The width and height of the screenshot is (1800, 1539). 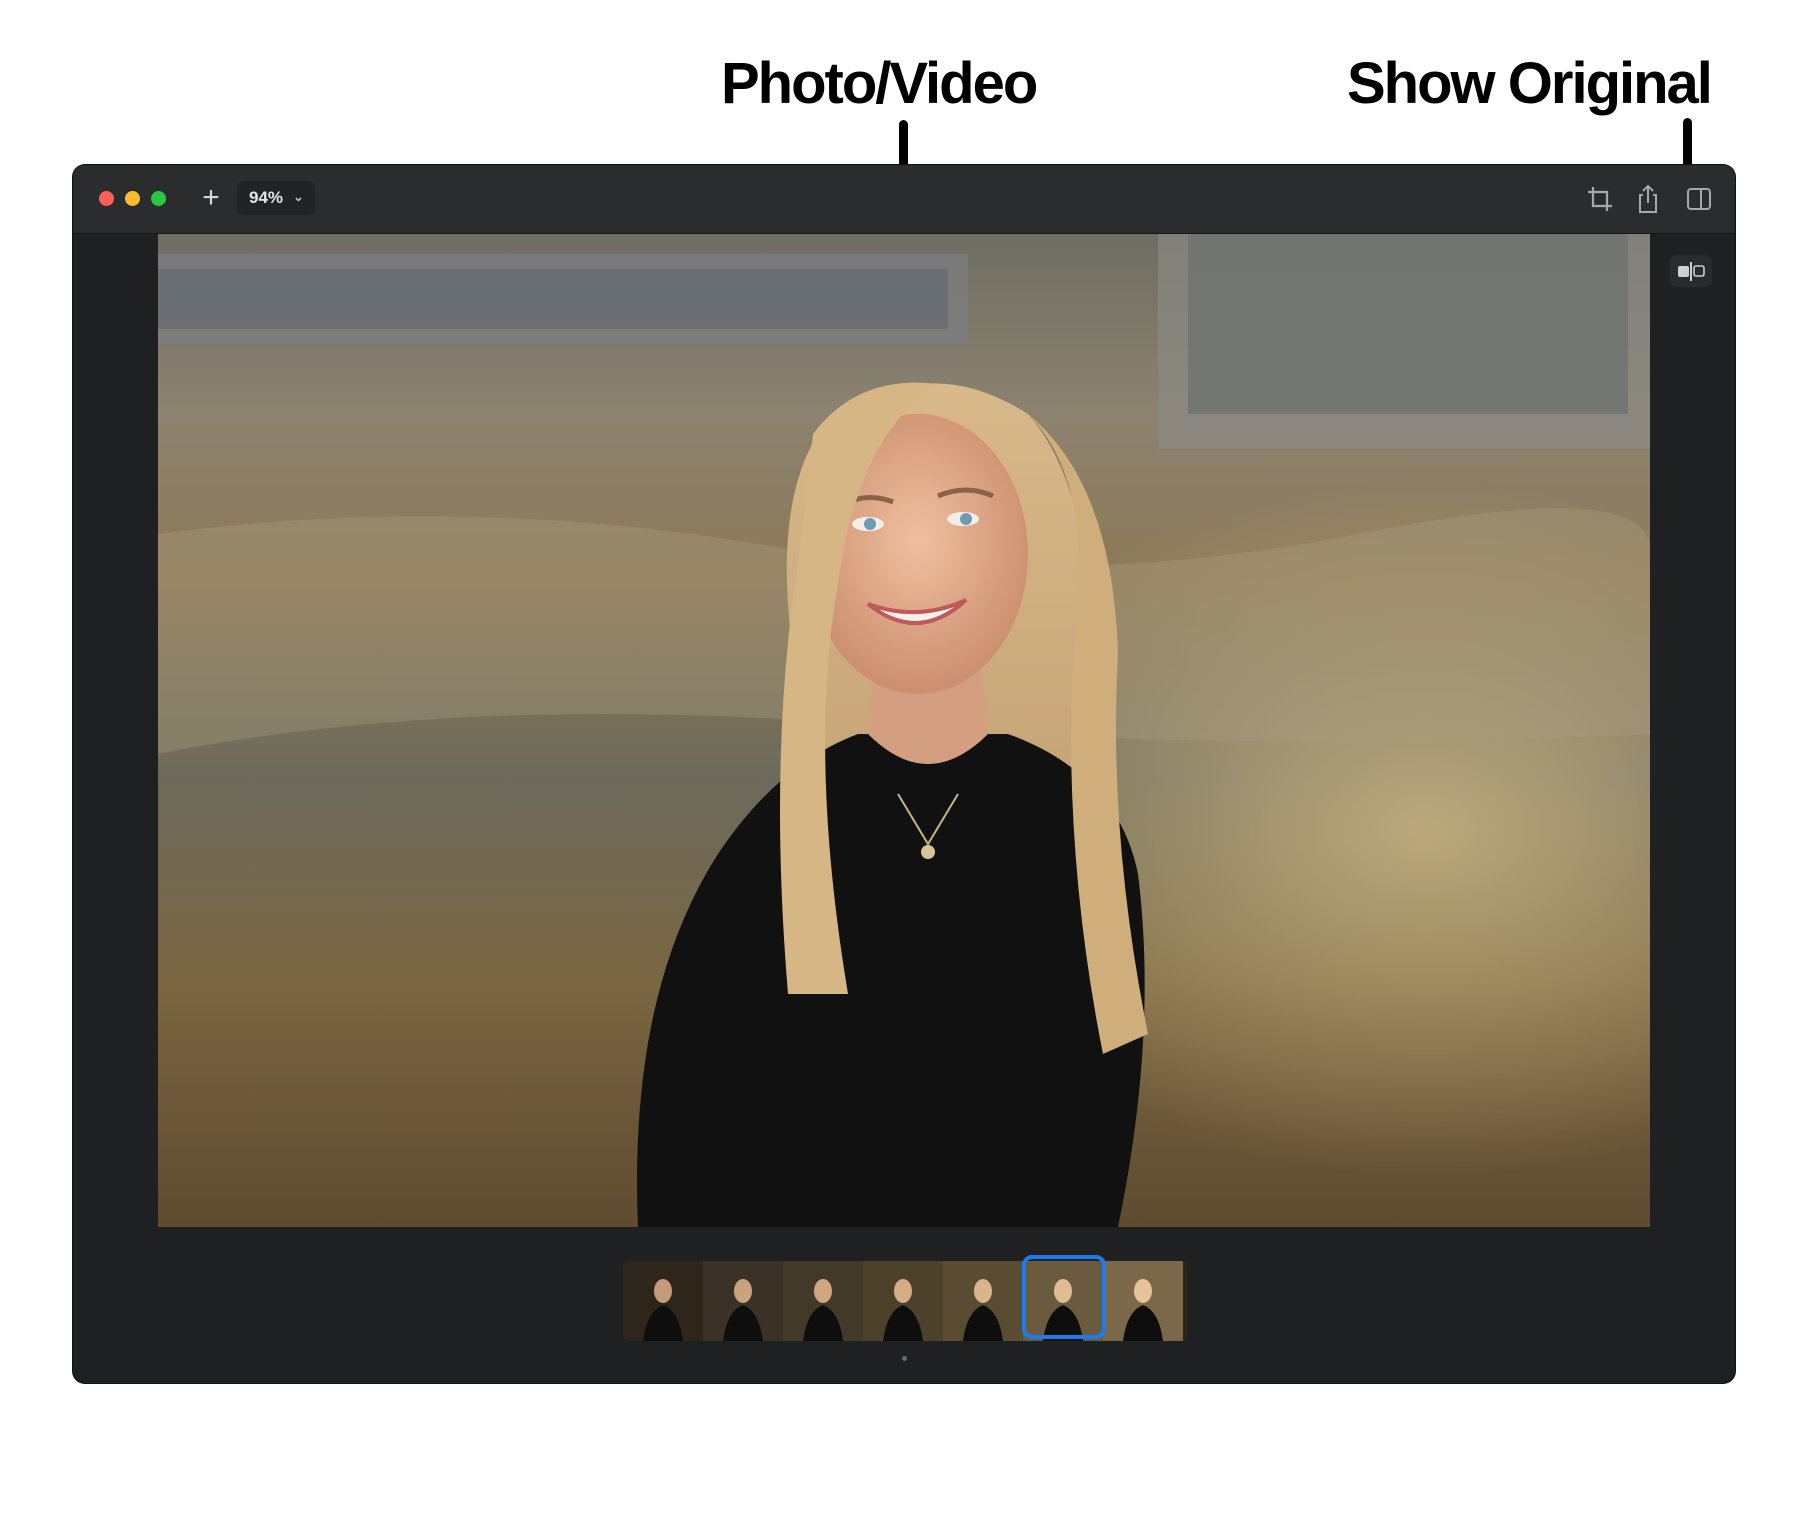 What do you see at coordinates (1530, 83) in the screenshot?
I see `callout-show-original: Show Original` at bounding box center [1530, 83].